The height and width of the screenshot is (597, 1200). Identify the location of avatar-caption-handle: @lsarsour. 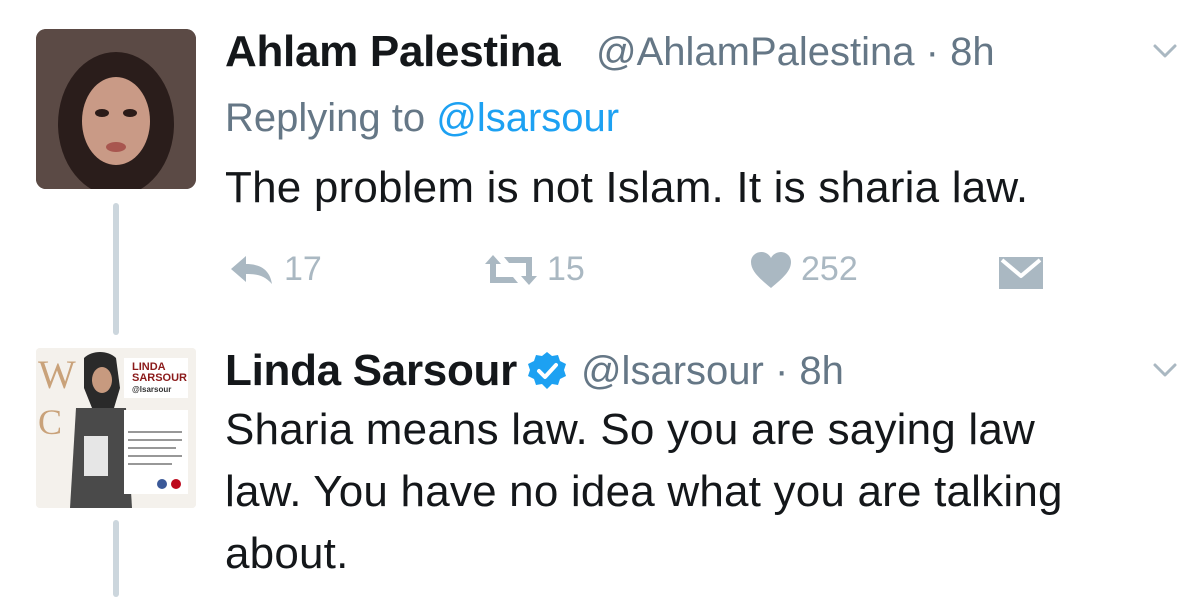
(152, 389).